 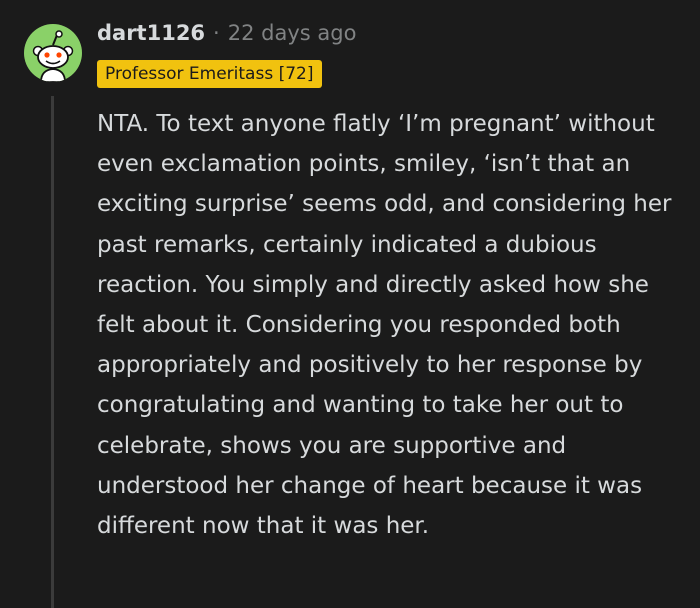 I want to click on reddit-snoo-icon, so click(x=53, y=56).